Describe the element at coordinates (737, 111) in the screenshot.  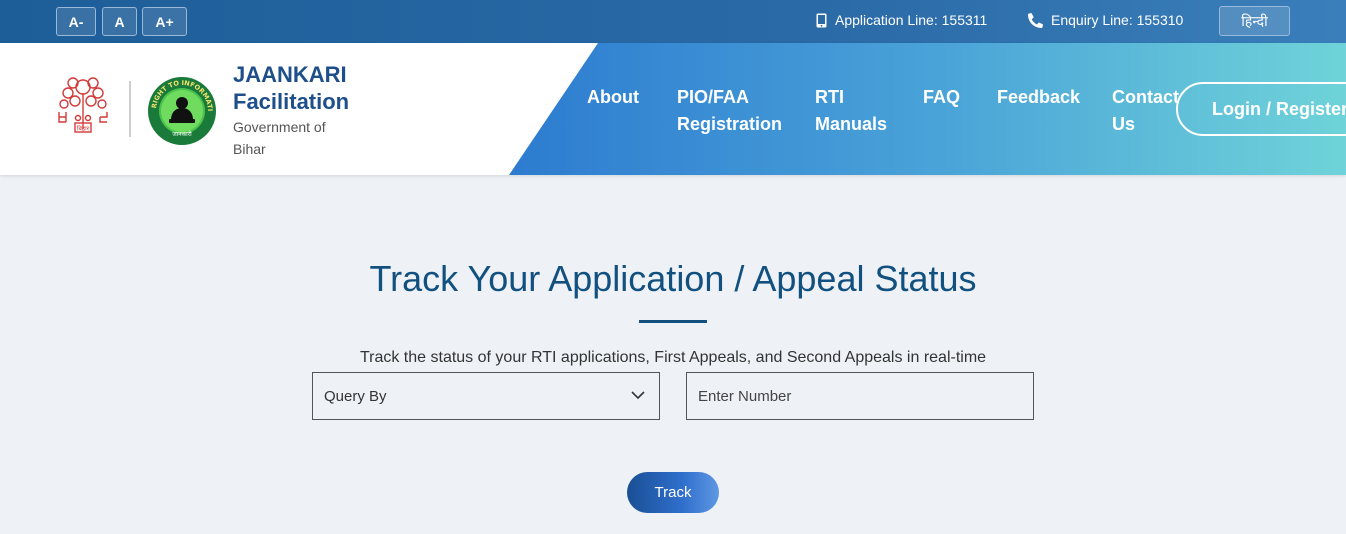
I see `nav-pio-faa-registration: PIO/FAA Registration` at that location.